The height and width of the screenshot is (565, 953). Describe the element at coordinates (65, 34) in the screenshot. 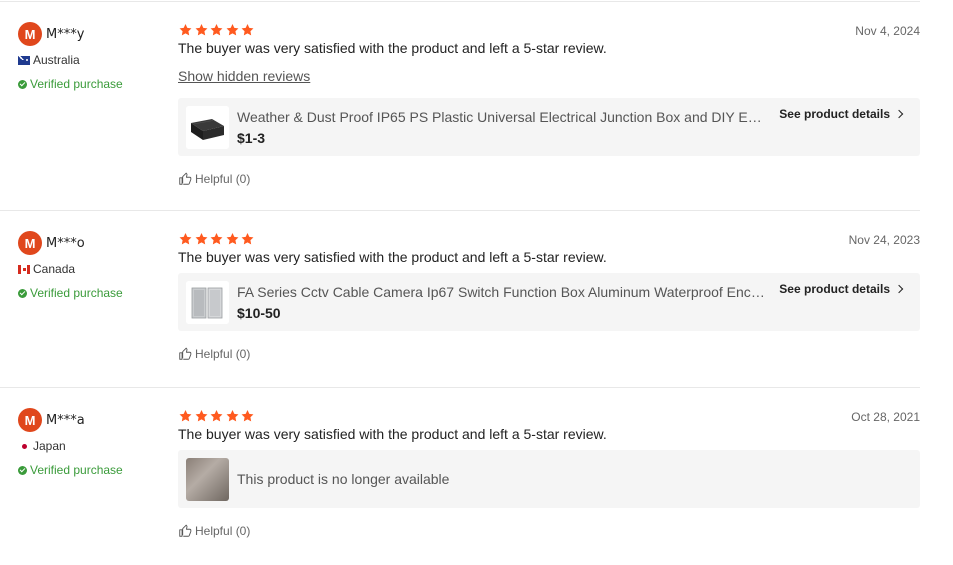

I see `reviewer-name: M***y` at that location.